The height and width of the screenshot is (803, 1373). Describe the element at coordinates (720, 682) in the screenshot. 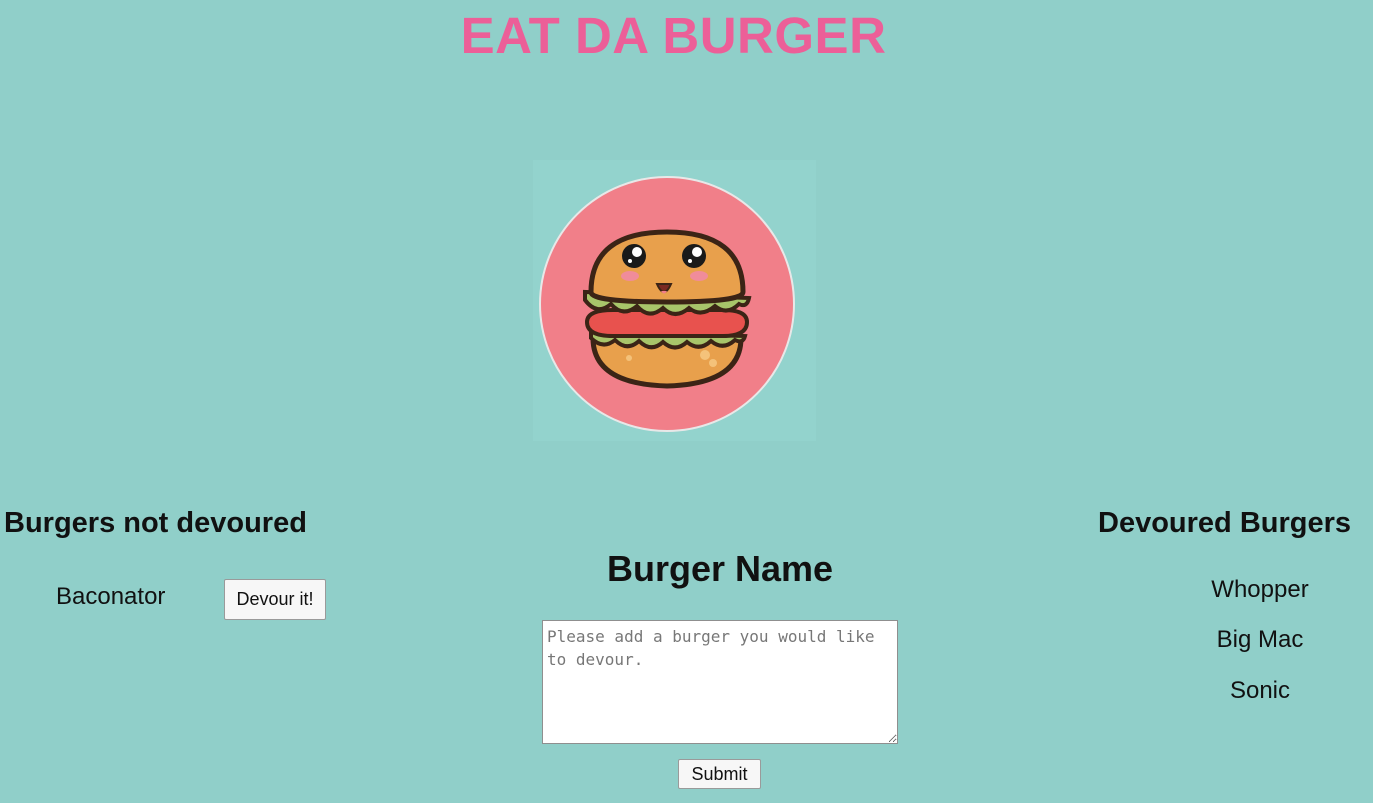

I see `burger-name-input` at that location.